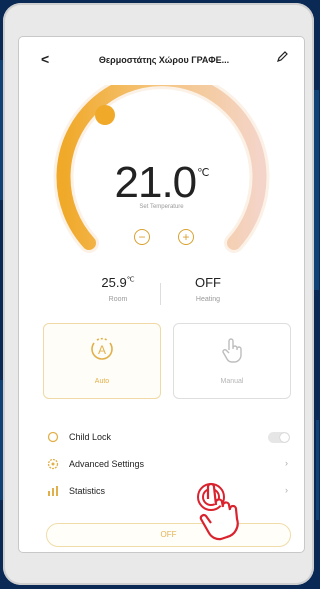 Image resolution: width=320 pixels, height=589 pixels. What do you see at coordinates (161, 207) in the screenshot?
I see `set-temperature-label: Set Temperature` at bounding box center [161, 207].